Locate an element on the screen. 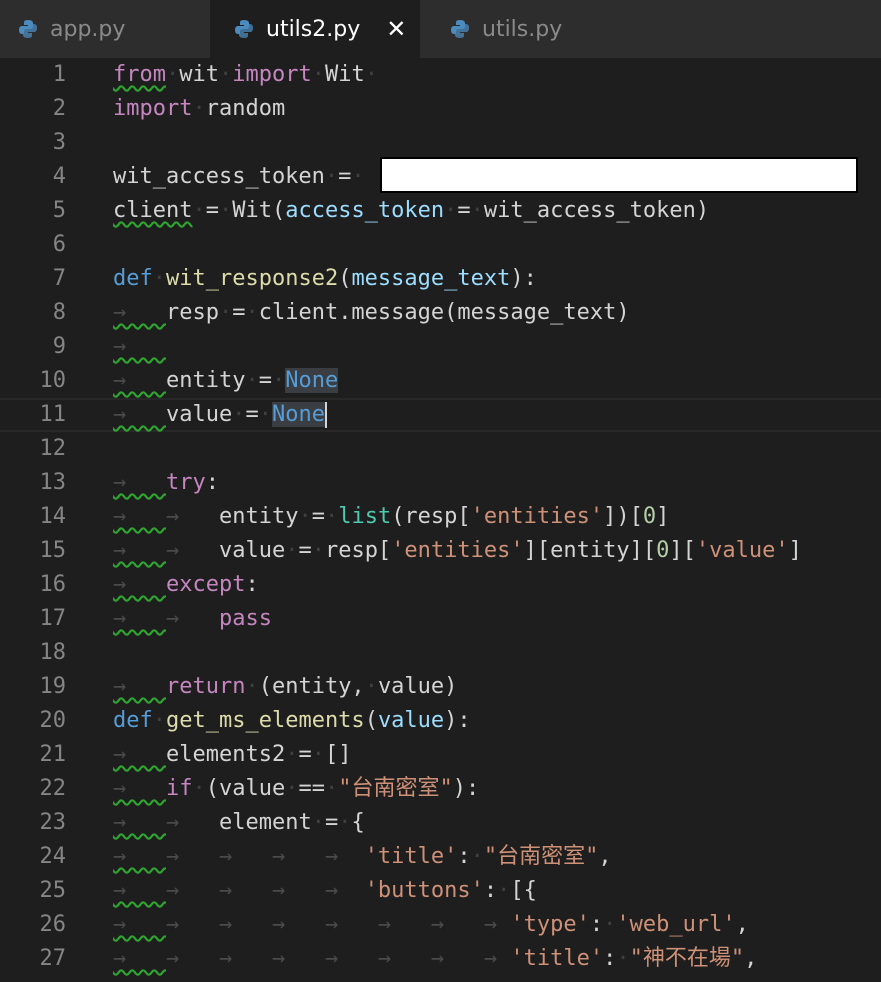 Image resolution: width=881 pixels, height=982 pixels. code-line: 25 → → → → → 'buttons':·[{ is located at coordinates (440, 891).